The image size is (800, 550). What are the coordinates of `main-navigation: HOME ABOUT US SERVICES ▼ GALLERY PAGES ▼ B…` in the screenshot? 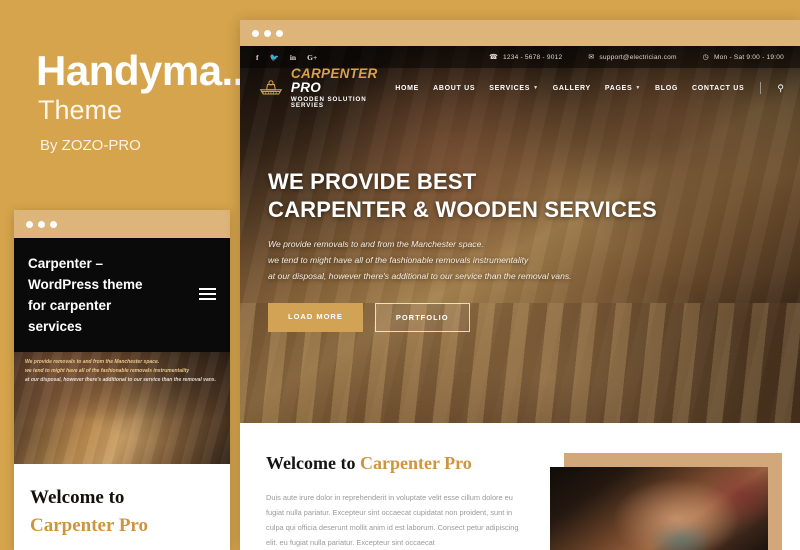 It's located at (589, 88).